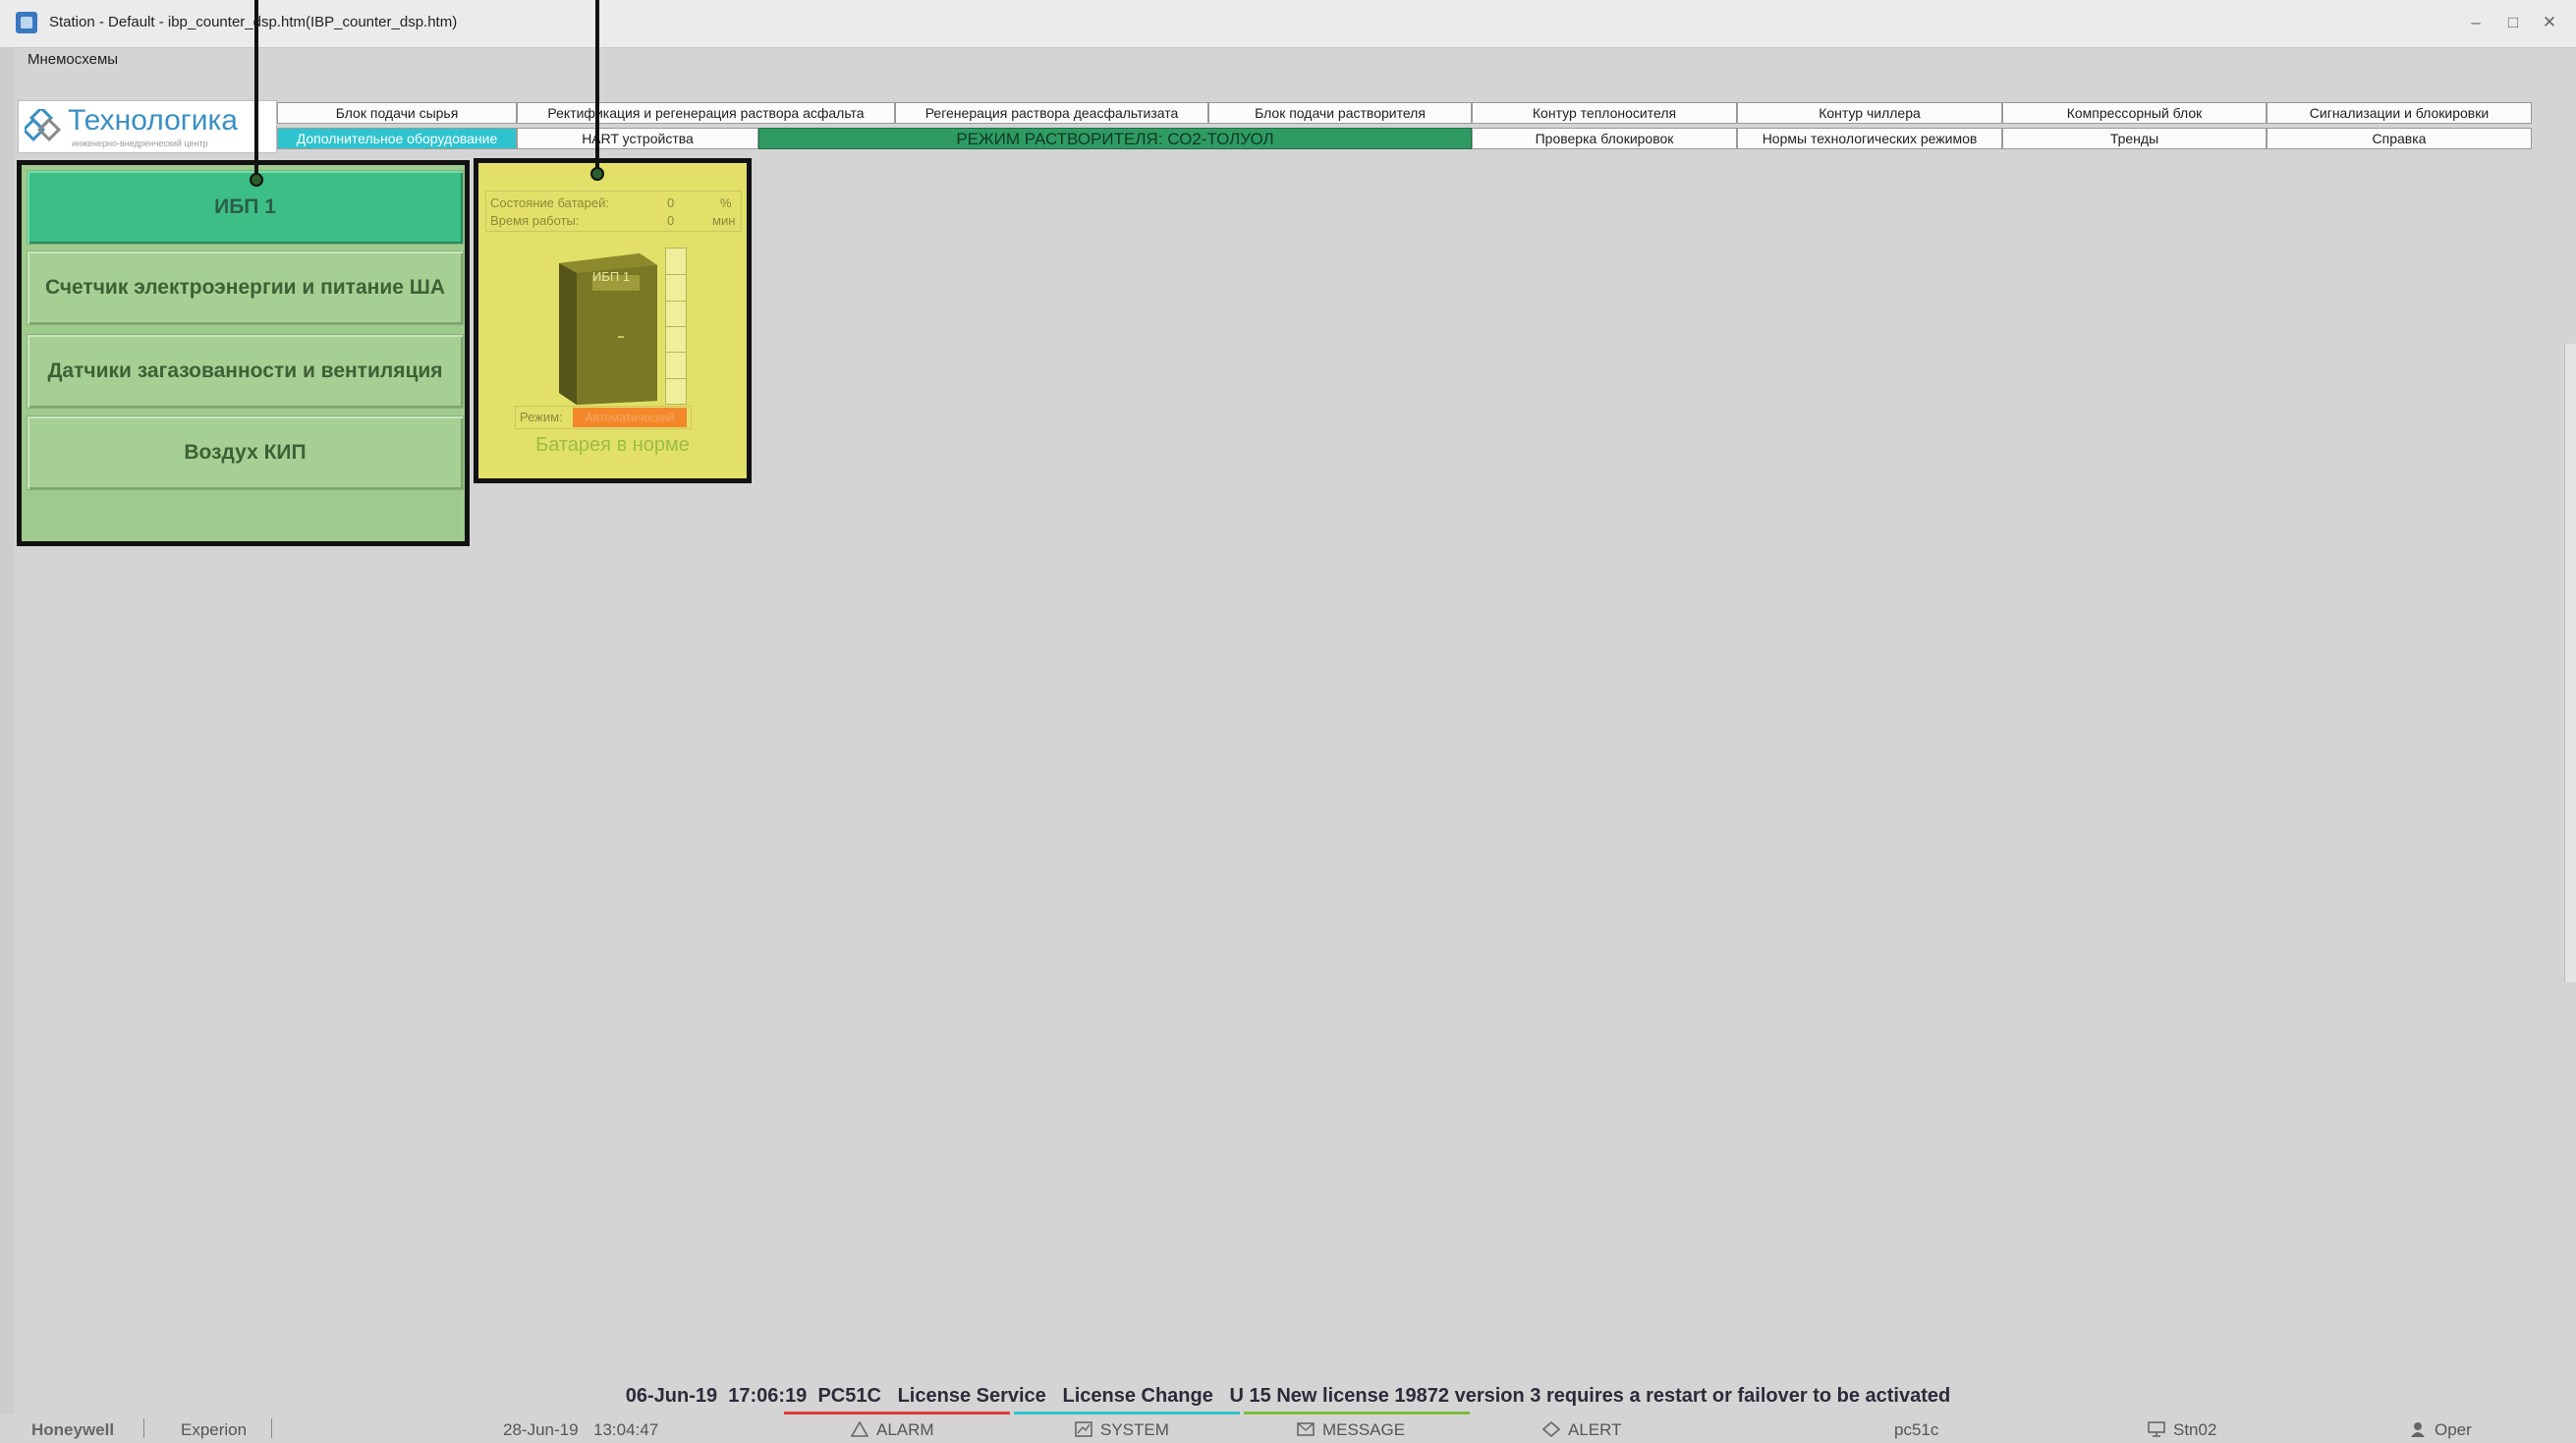 The height and width of the screenshot is (1443, 2576). Describe the element at coordinates (2134, 138) in the screenshot. I see `nav-trends: Тренды` at that location.